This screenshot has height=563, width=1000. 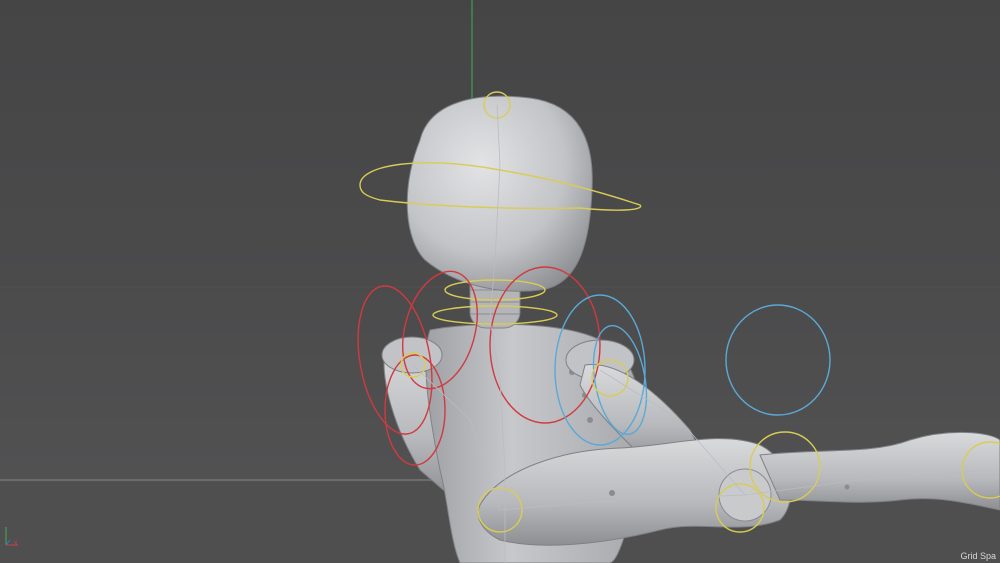 What do you see at coordinates (612, 493) in the screenshot?
I see `forearm-rivet` at bounding box center [612, 493].